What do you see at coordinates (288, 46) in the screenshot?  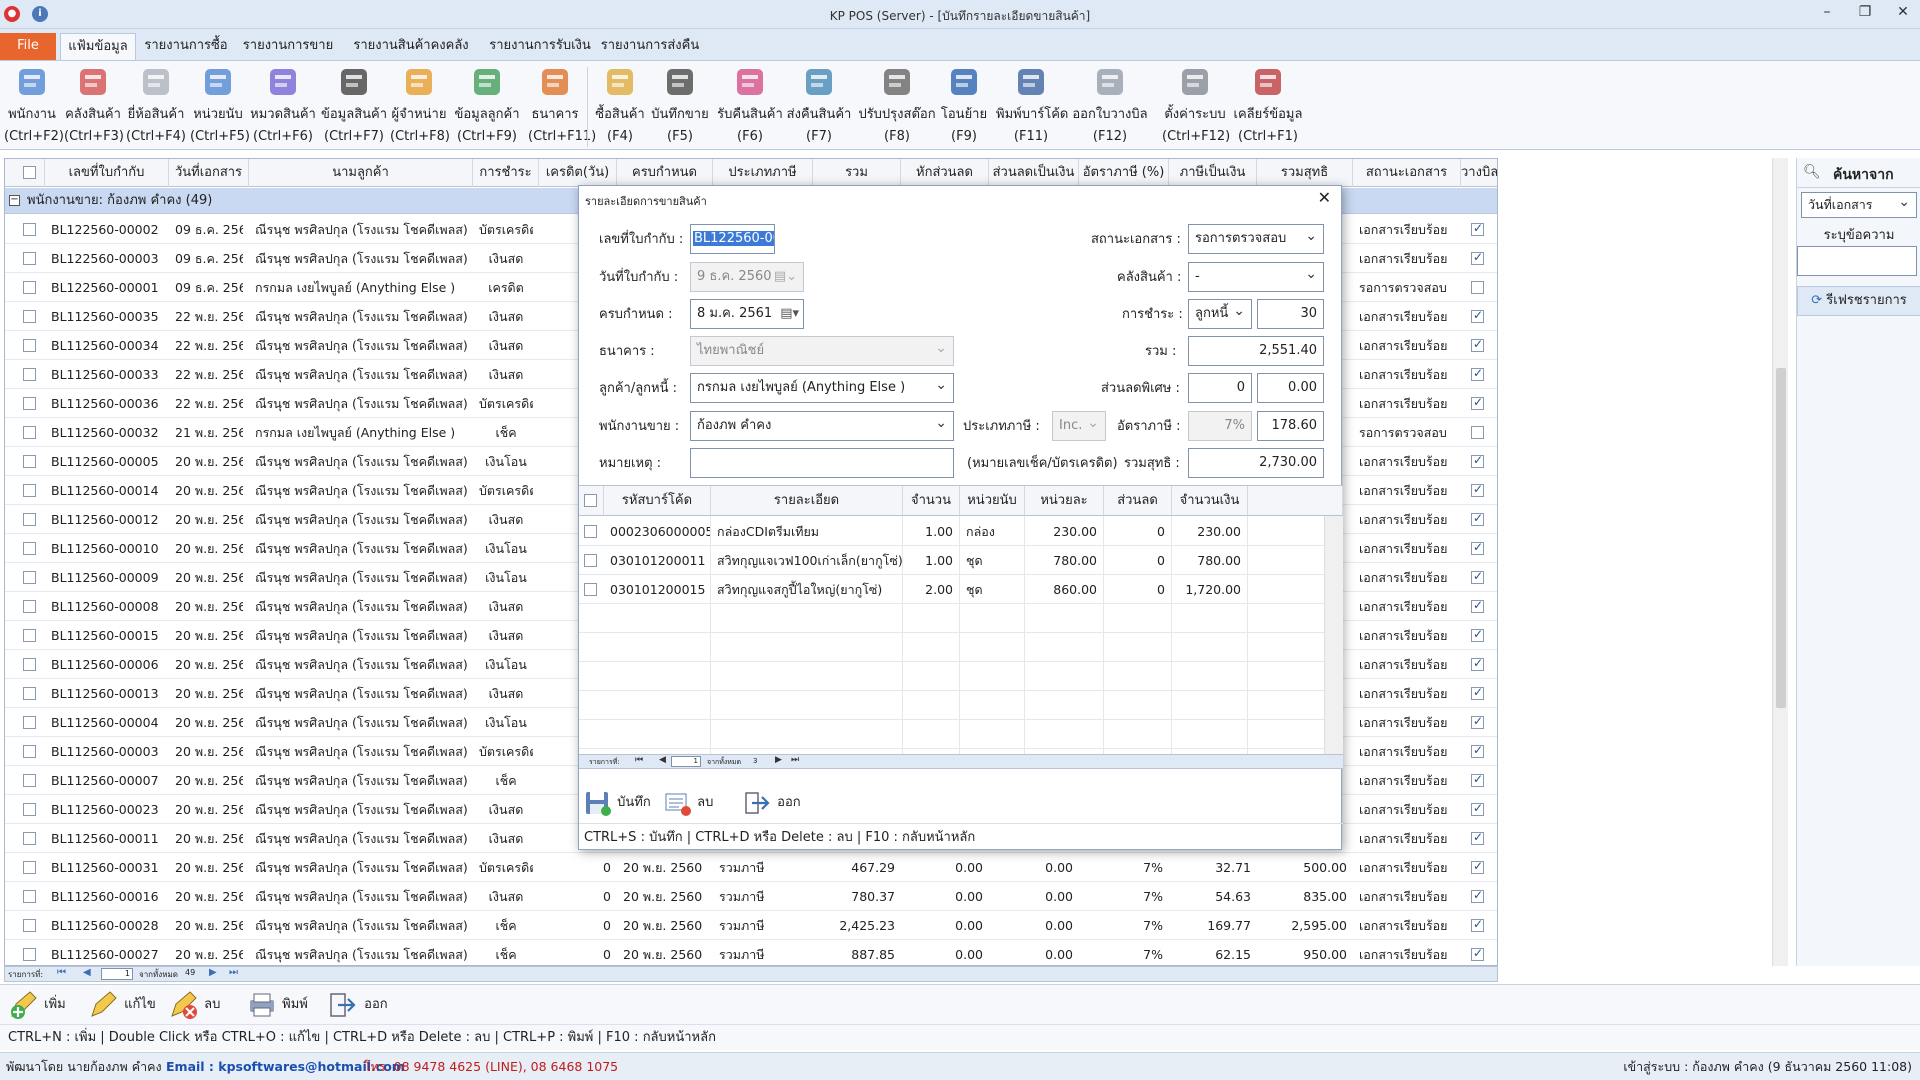 I see `tab-sales-report: รายงานการขาย` at bounding box center [288, 46].